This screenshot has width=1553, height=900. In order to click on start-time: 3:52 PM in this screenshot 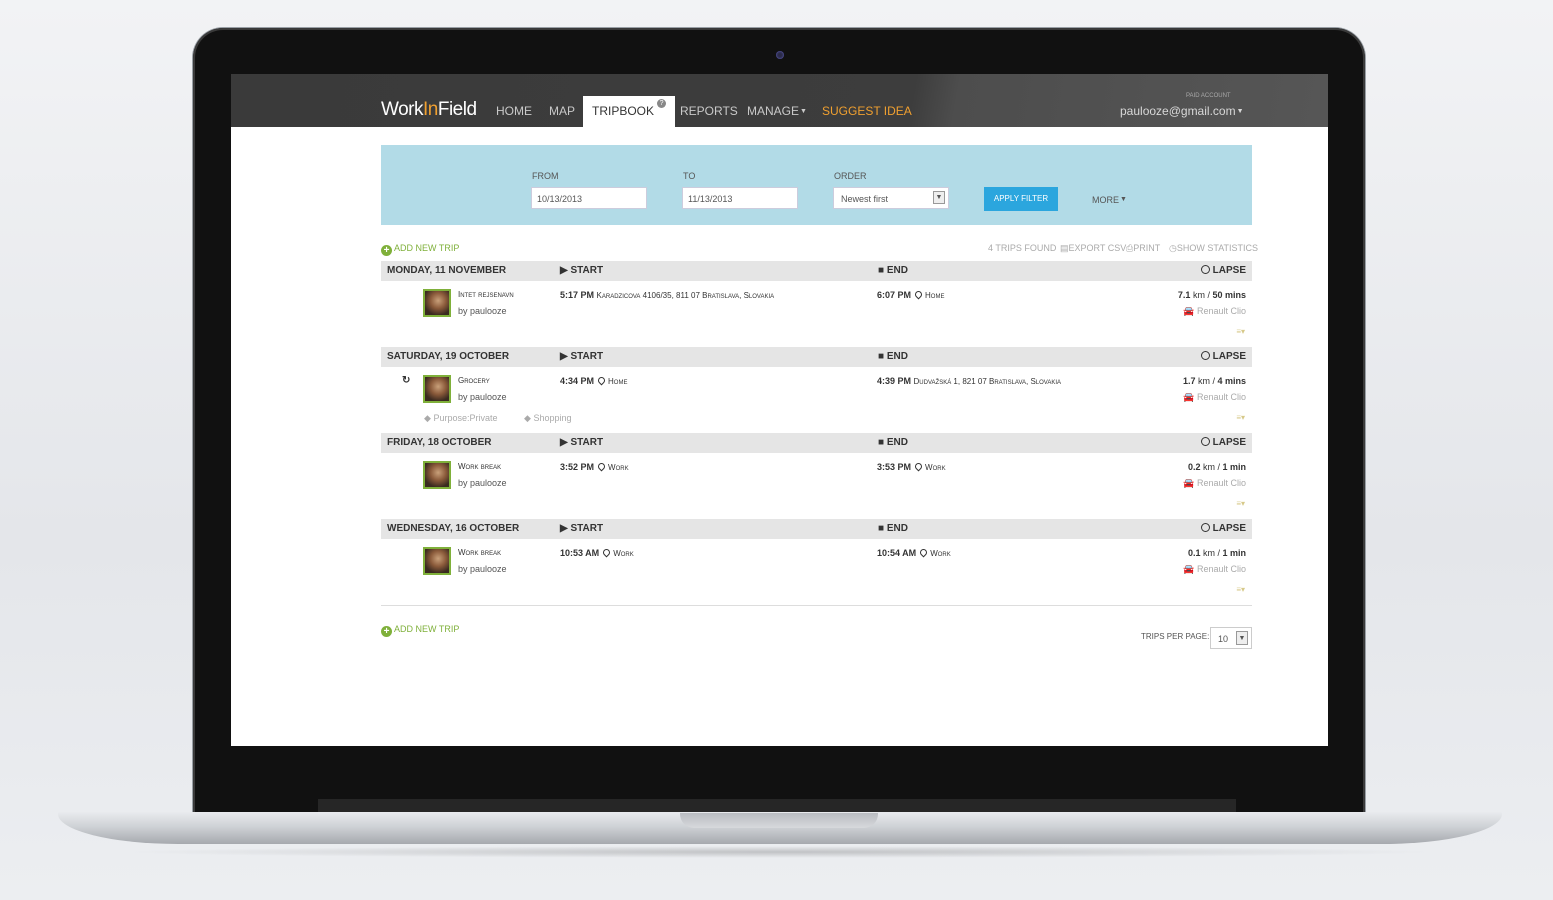, I will do `click(577, 467)`.